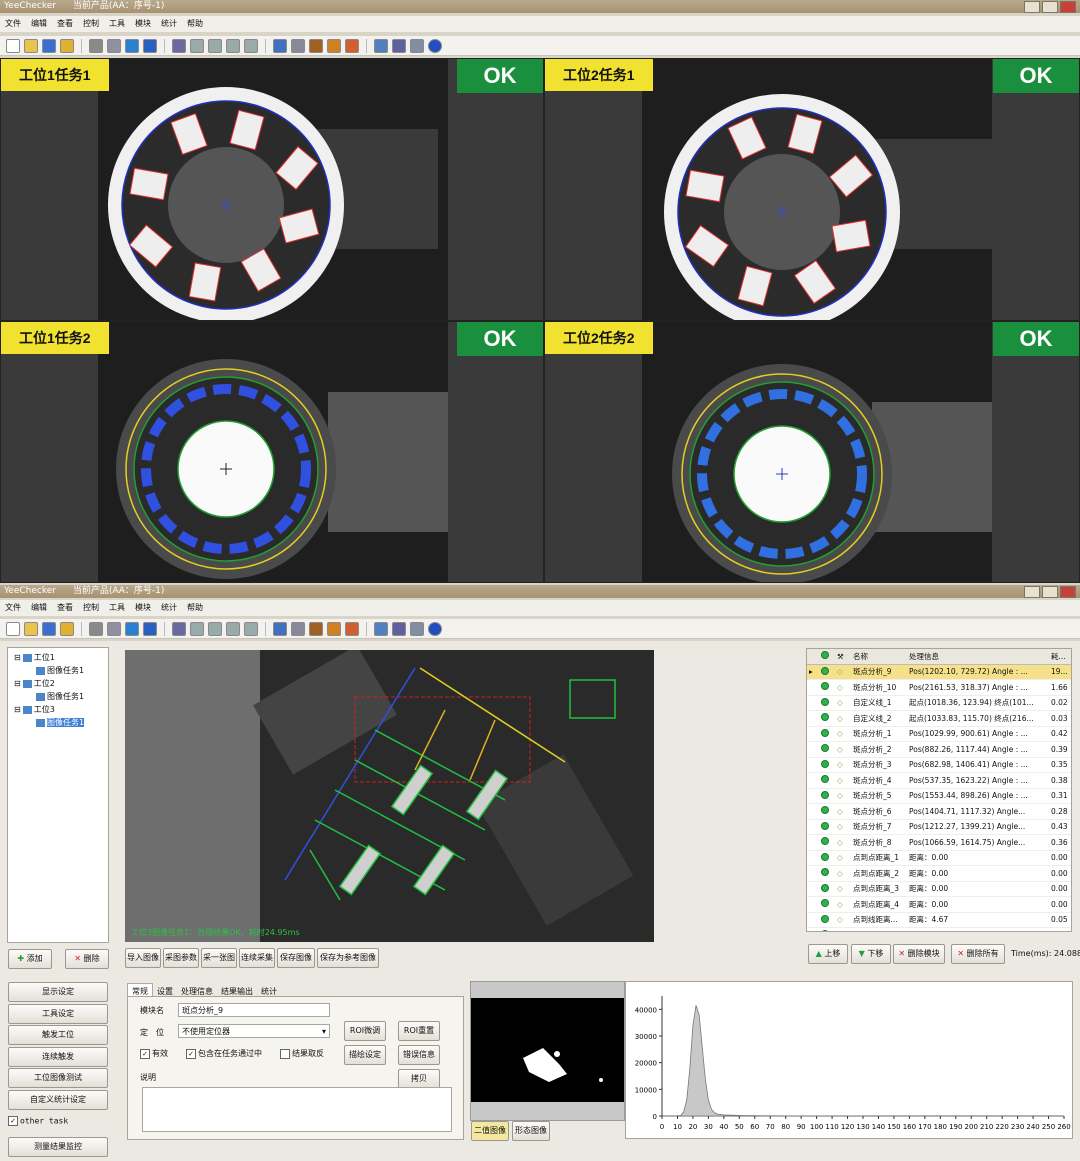 The width and height of the screenshot is (1080, 1161). I want to click on delete-button: ✕ 删除, so click(87, 959).